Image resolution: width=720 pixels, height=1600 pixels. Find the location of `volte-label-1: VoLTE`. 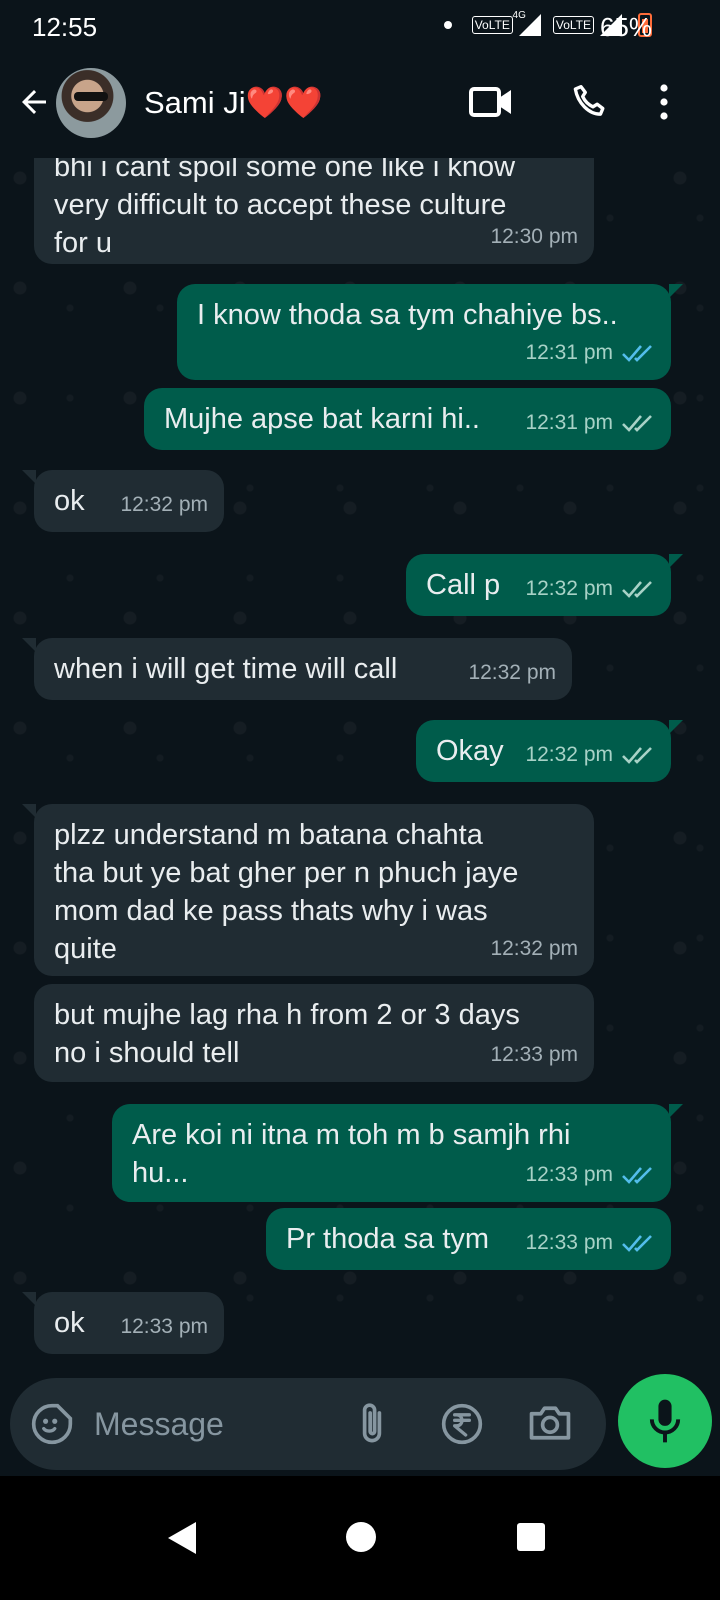

volte-label-1: VoLTE is located at coordinates (492, 25).